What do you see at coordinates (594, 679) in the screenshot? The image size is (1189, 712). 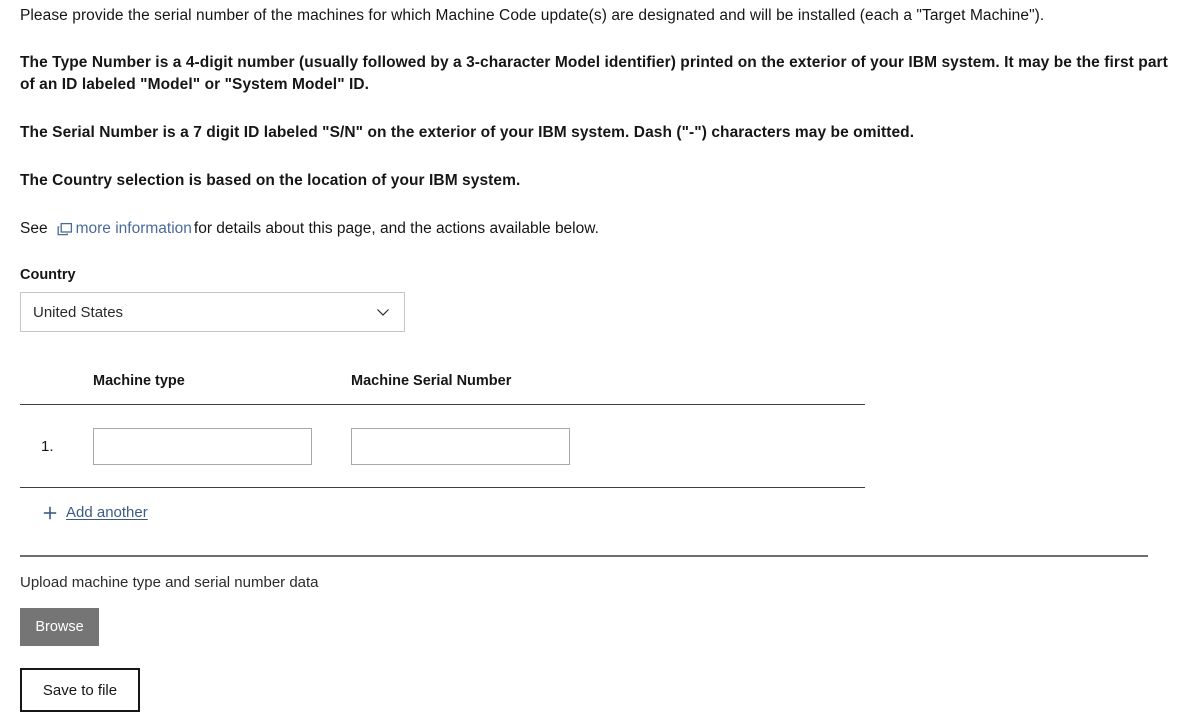 I see `save-button-row: Save to file` at bounding box center [594, 679].